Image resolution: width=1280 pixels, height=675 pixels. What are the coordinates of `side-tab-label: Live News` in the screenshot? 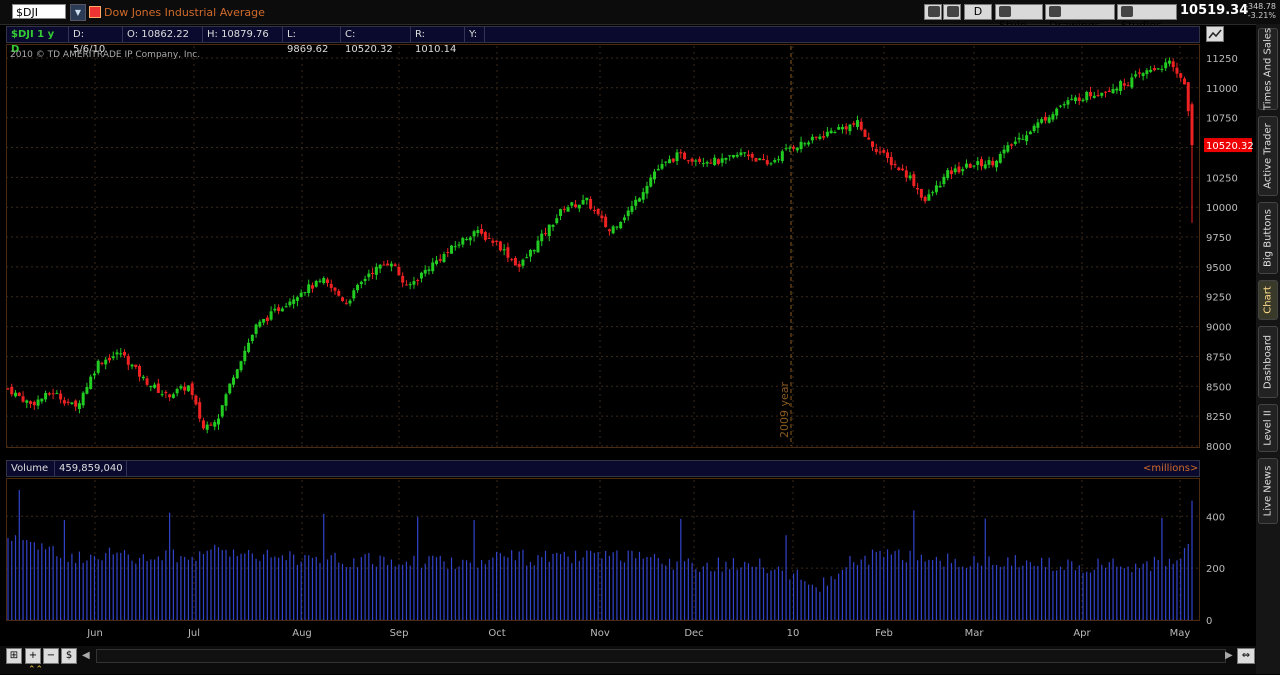 It's located at (1268, 491).